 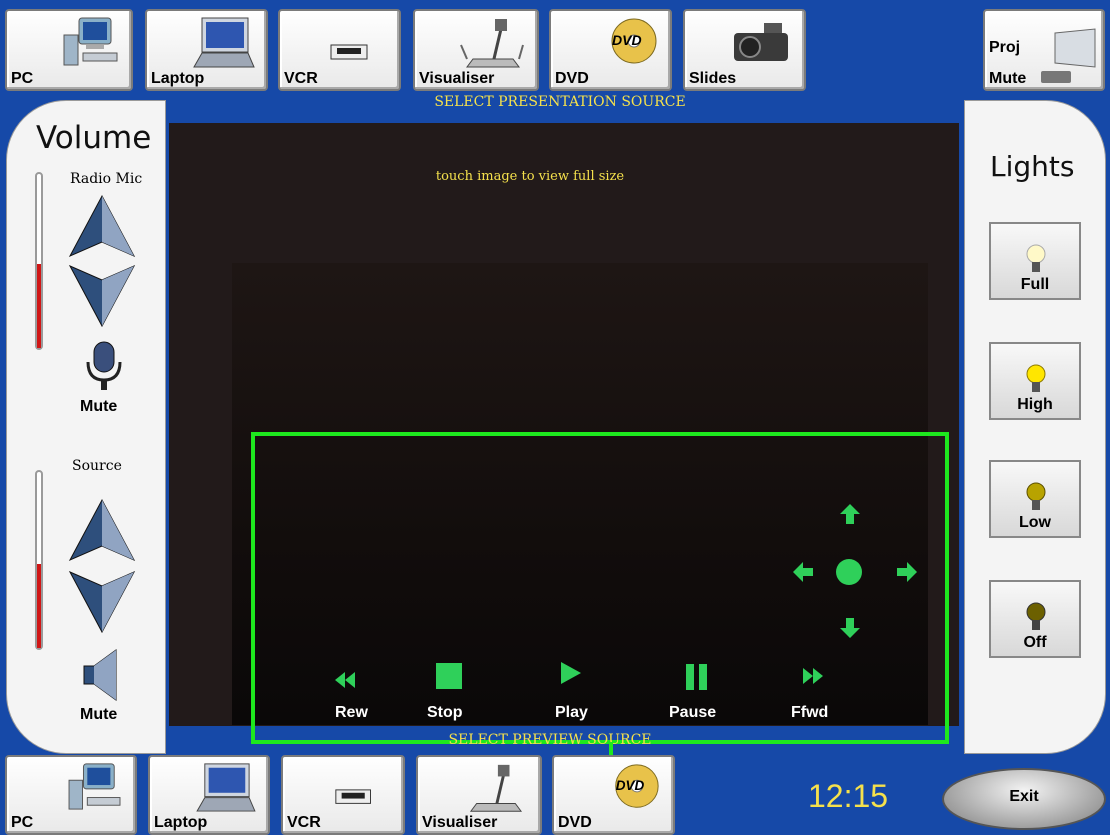 What do you see at coordinates (1008, 78) in the screenshot?
I see `proj-mute-label-2: Mute` at bounding box center [1008, 78].